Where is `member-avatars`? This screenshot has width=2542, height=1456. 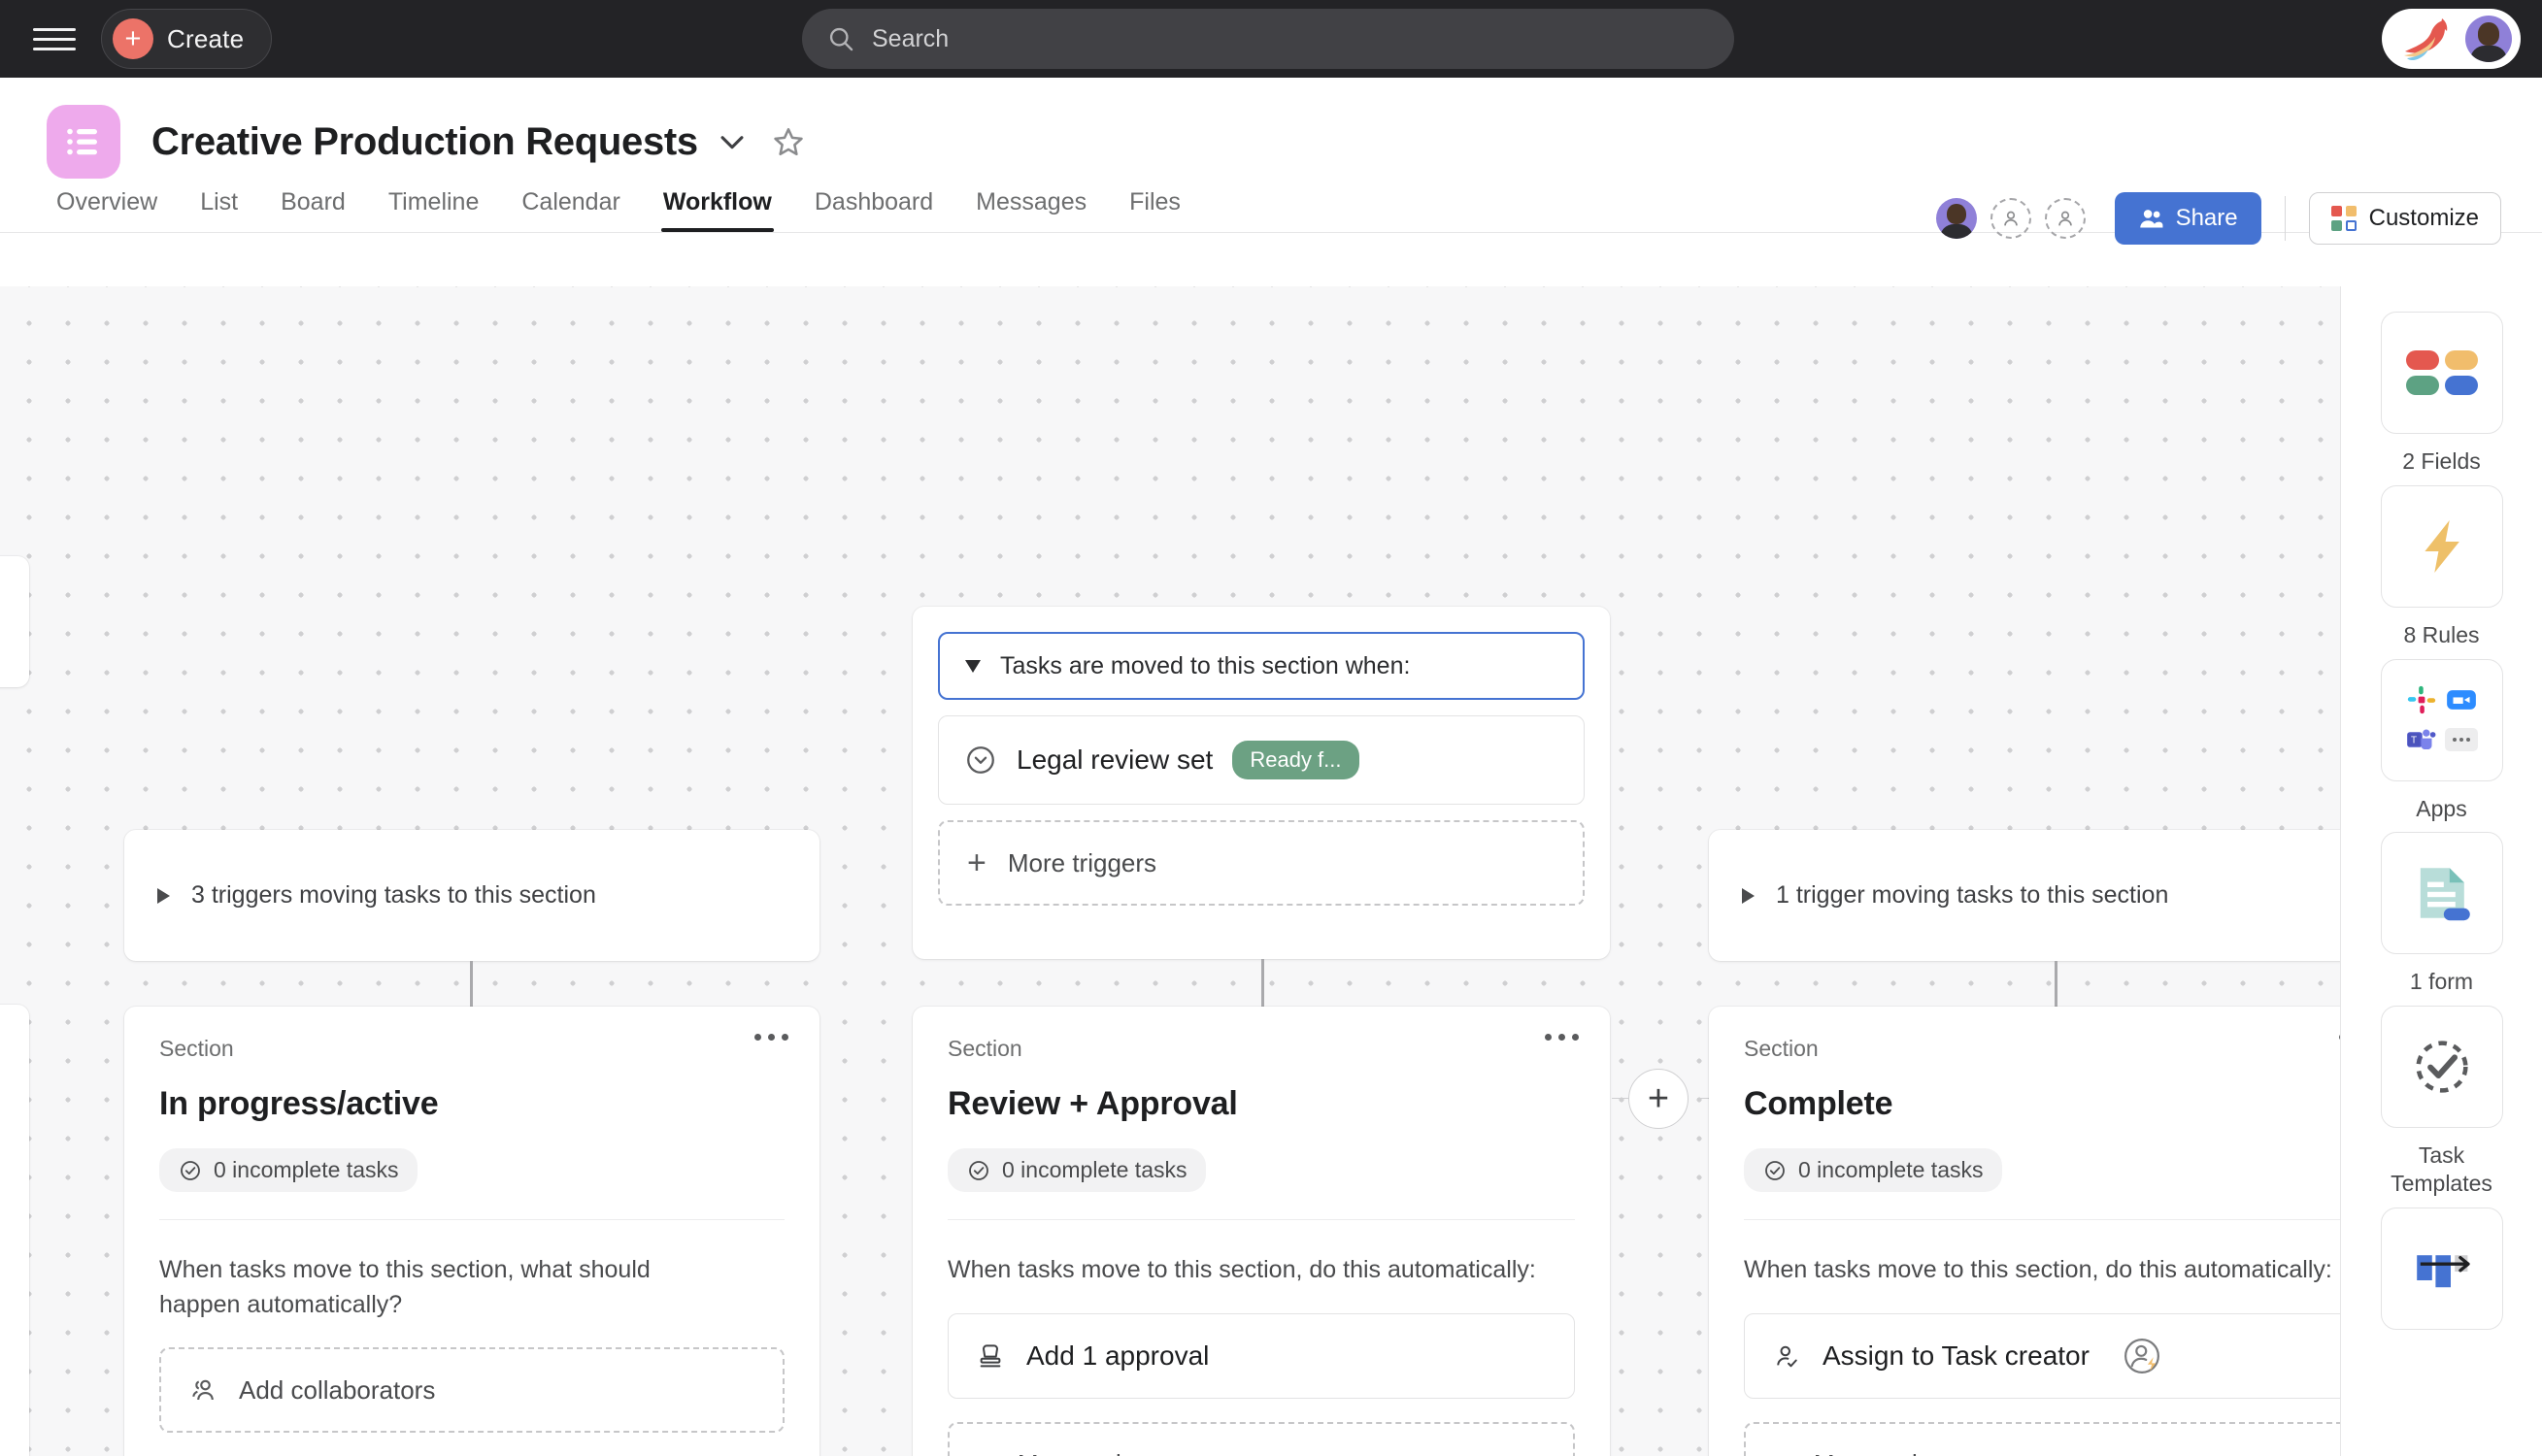
member-avatars is located at coordinates (2010, 218).